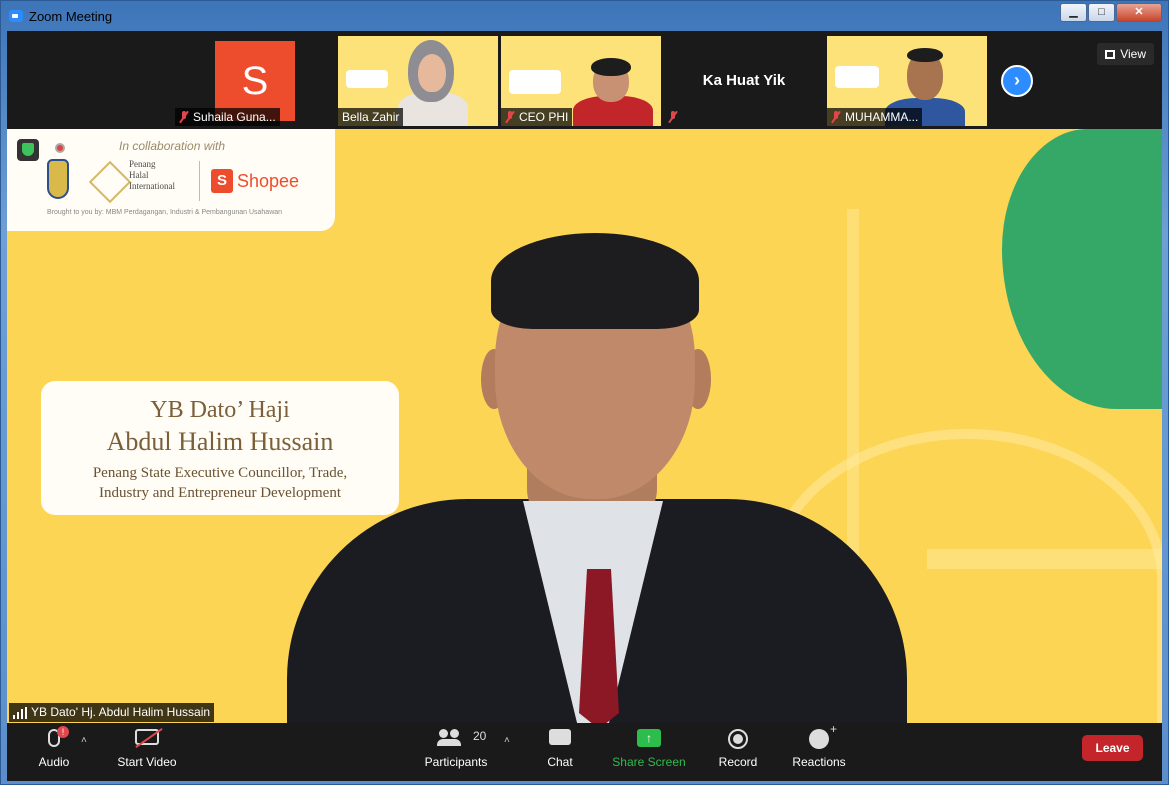  I want to click on participant-name-text: CEO PHI, so click(544, 117).